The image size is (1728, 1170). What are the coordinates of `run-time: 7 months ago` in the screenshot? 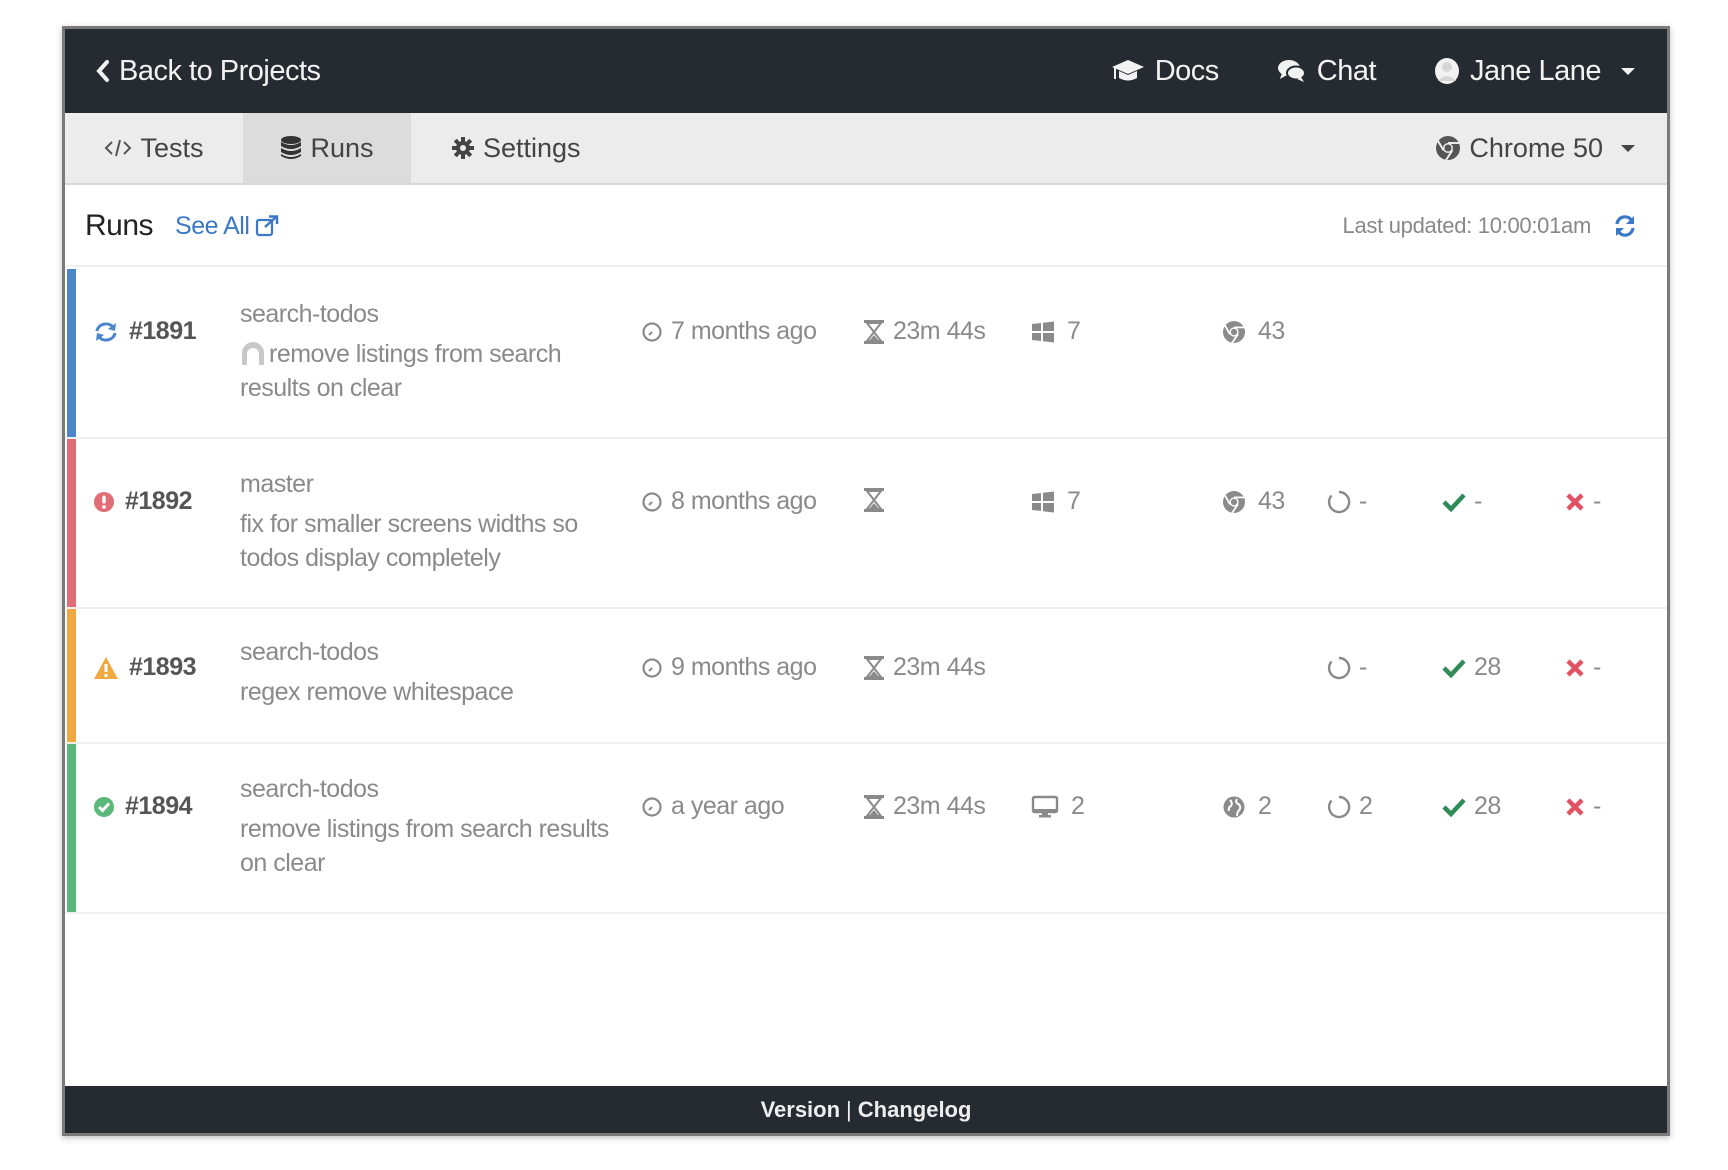 It's located at (729, 331).